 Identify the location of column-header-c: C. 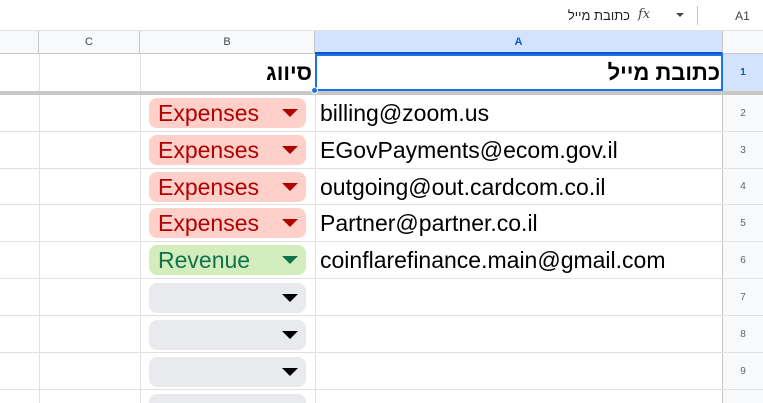
(89, 42).